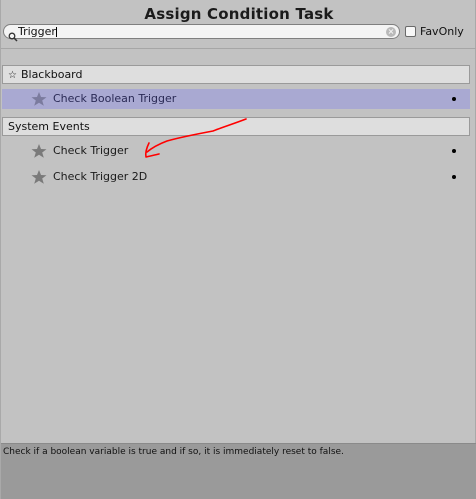 Image resolution: width=476 pixels, height=499 pixels. Describe the element at coordinates (198, 31) in the screenshot. I see `search-input` at that location.